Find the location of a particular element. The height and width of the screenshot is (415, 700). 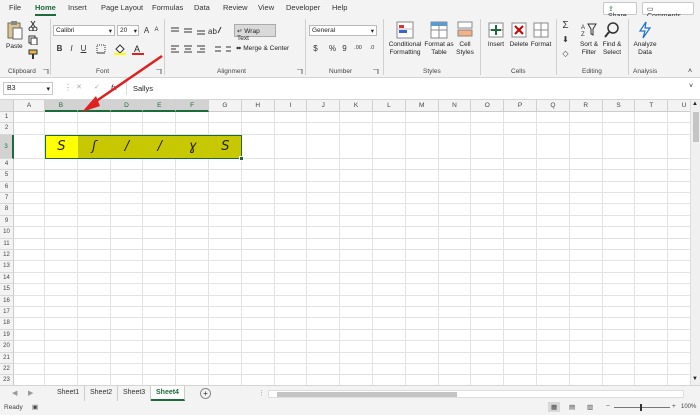

copy-icon is located at coordinates (33, 40).